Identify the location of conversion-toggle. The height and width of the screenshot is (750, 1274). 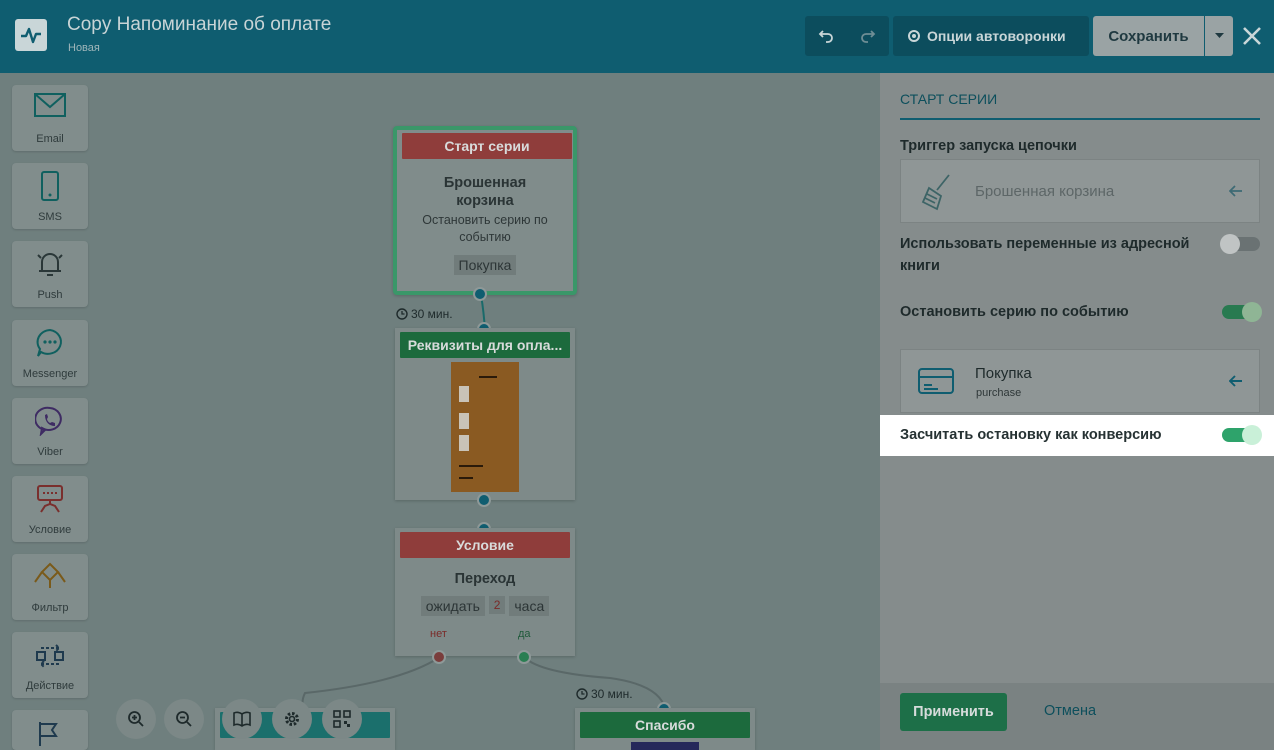
(1242, 435).